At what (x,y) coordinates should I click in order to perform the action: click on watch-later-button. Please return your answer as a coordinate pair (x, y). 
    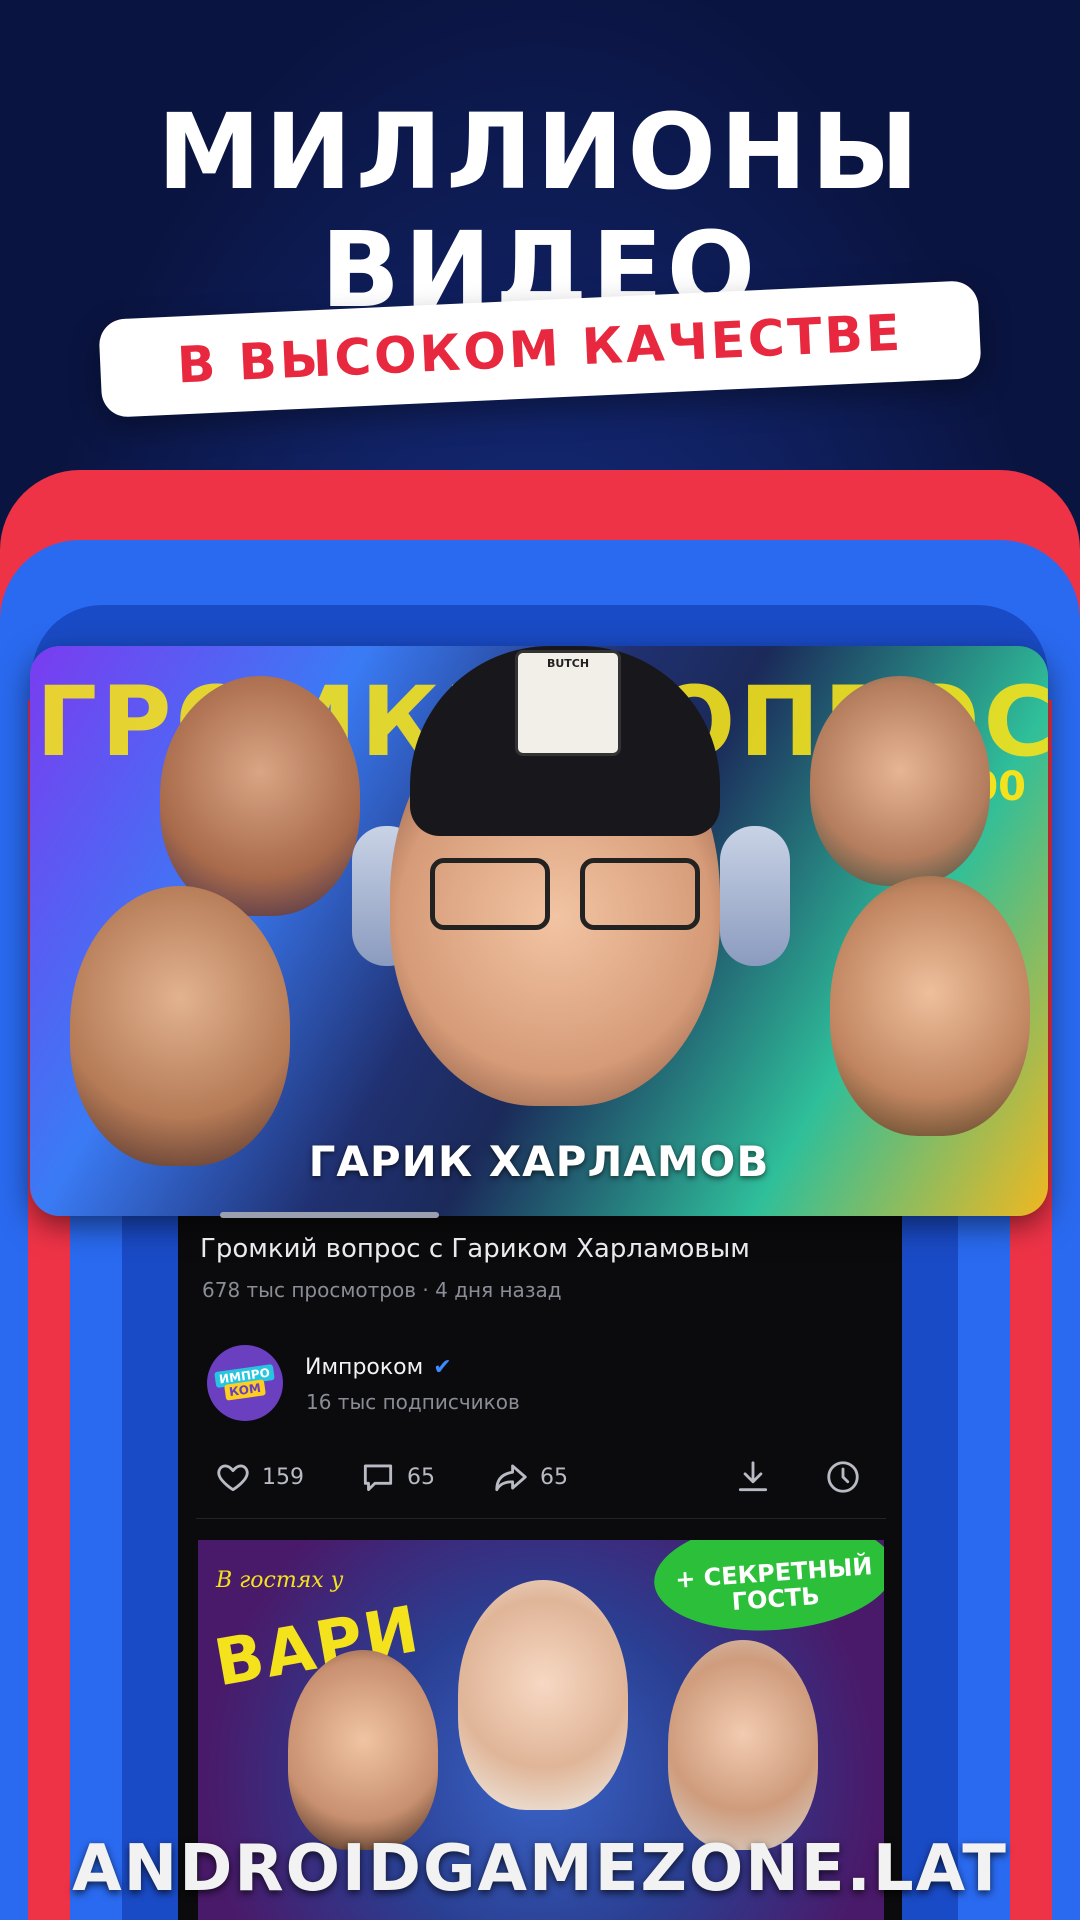
    Looking at the image, I should click on (843, 1477).